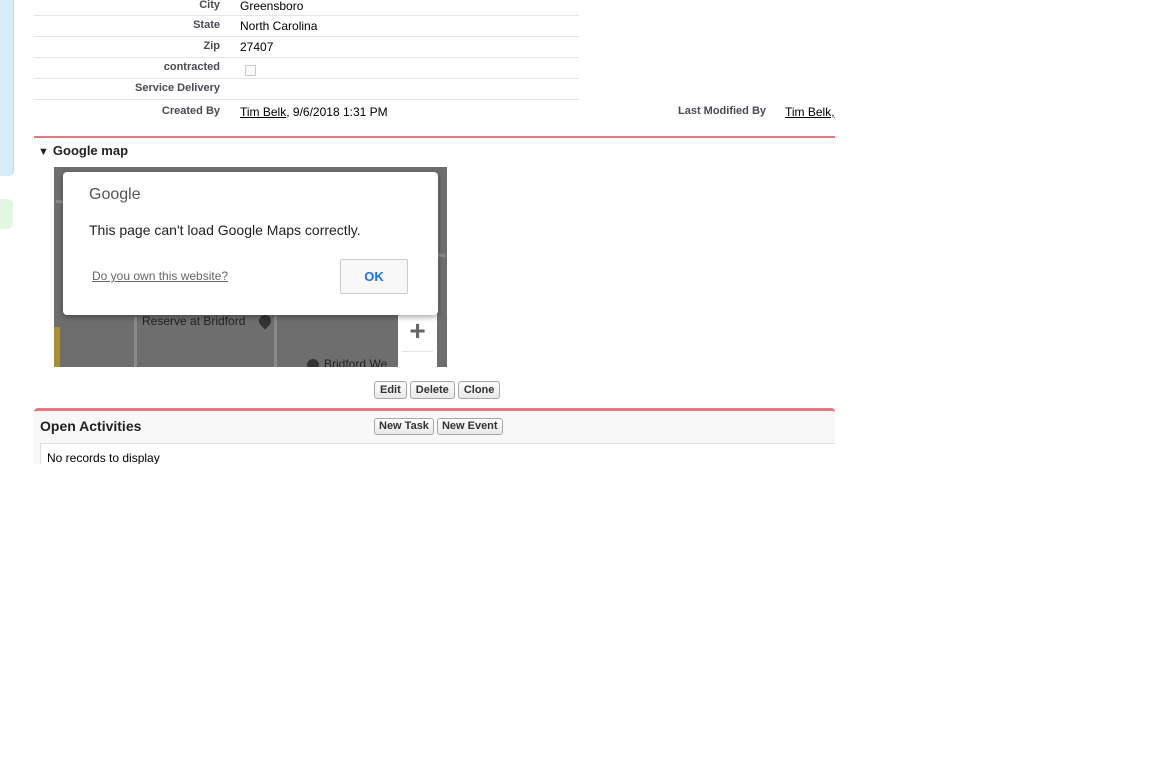 Image resolution: width=1176 pixels, height=768 pixels. What do you see at coordinates (374, 276) in the screenshot?
I see `ok-button: OK` at bounding box center [374, 276].